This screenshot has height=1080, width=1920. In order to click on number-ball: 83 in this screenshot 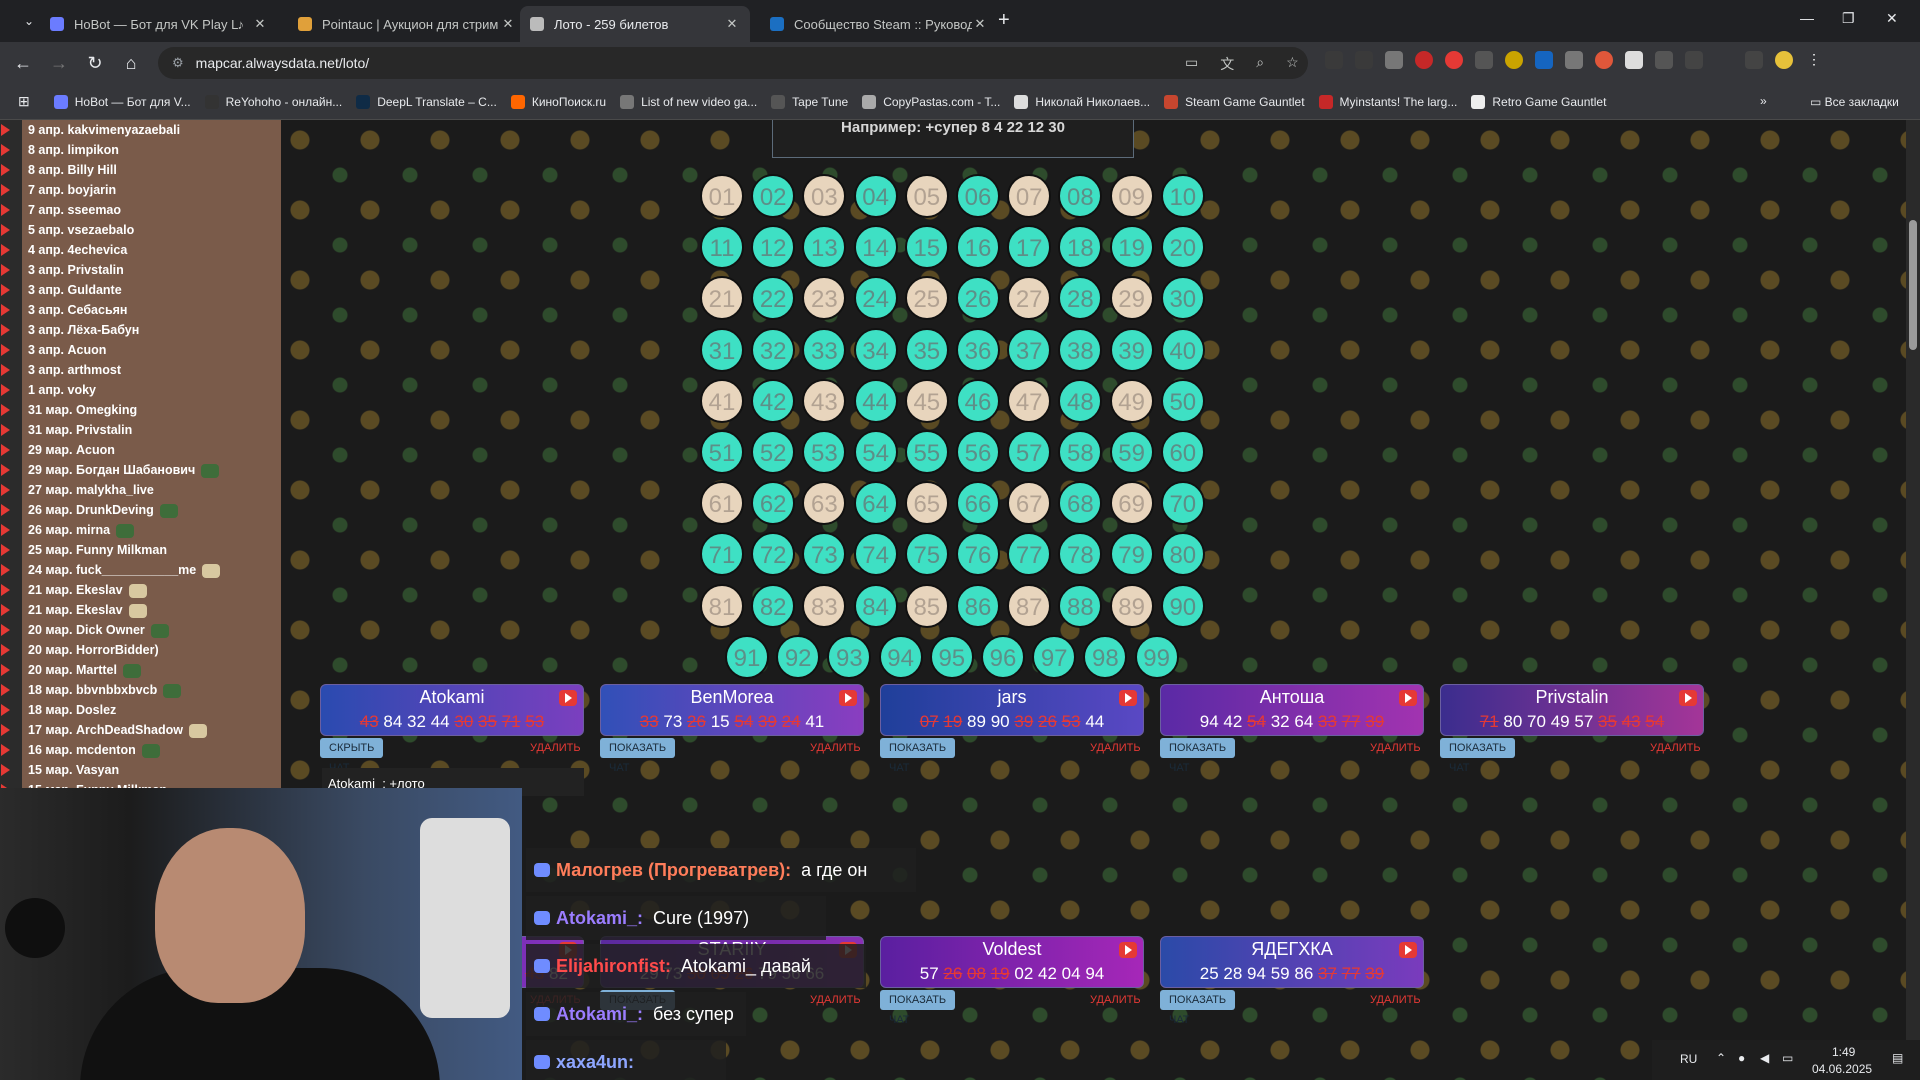, I will do `click(824, 605)`.